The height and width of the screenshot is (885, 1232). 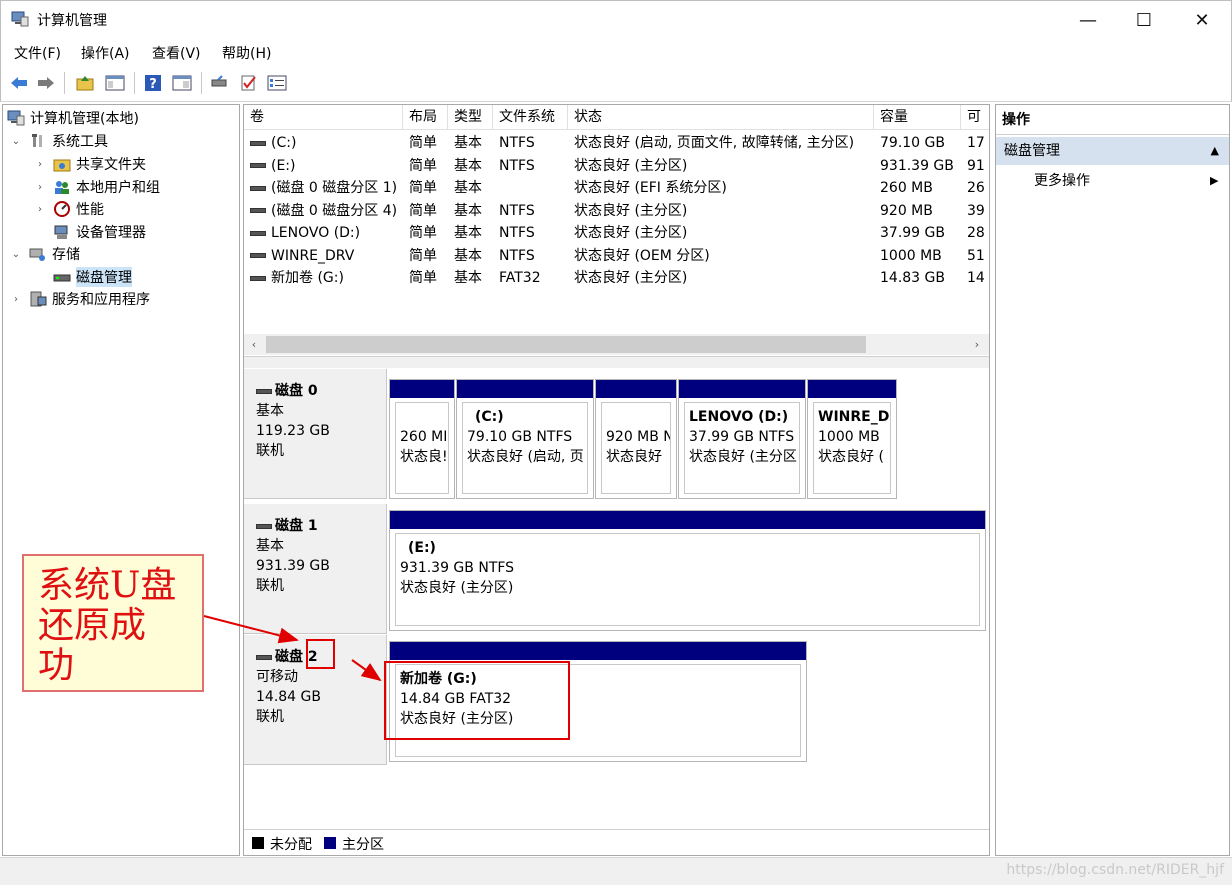 I want to click on annotation-arrows, so click(x=292, y=648).